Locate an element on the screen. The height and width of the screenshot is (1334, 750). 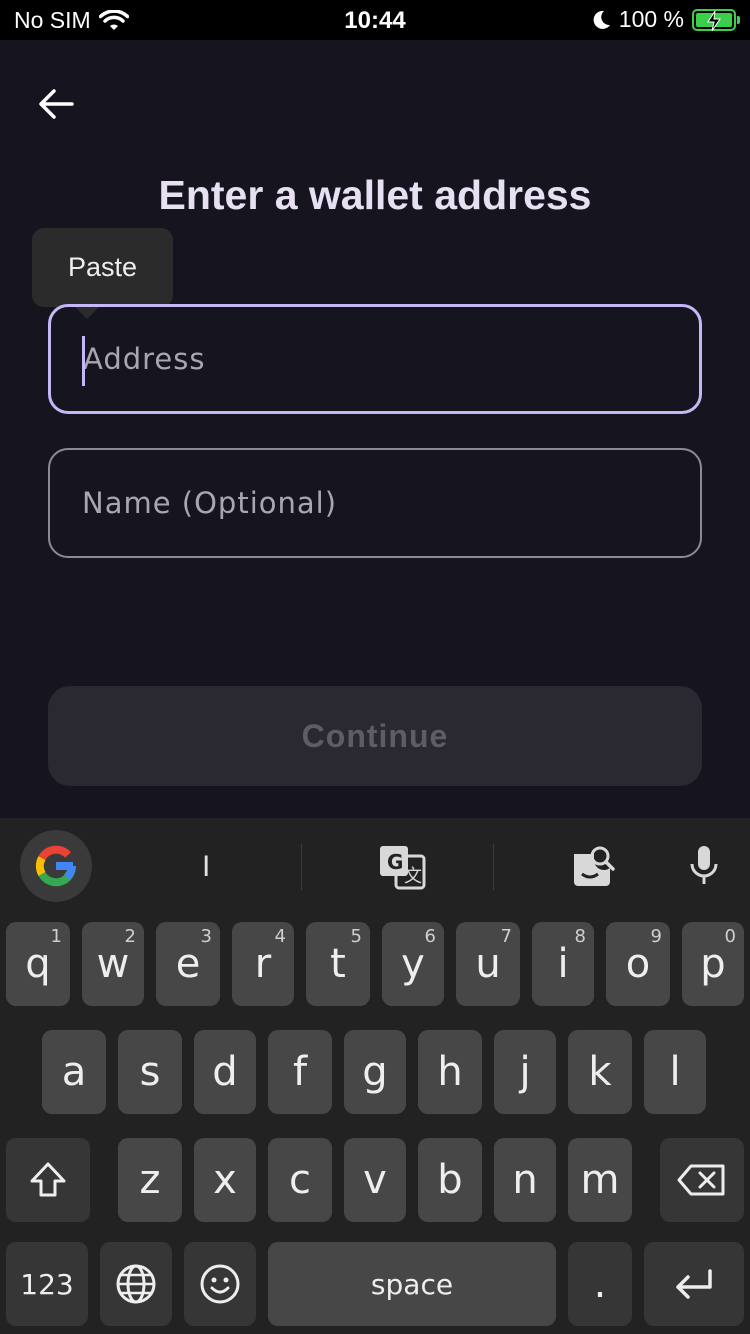
svg-text: 文 is located at coordinates (413, 876).